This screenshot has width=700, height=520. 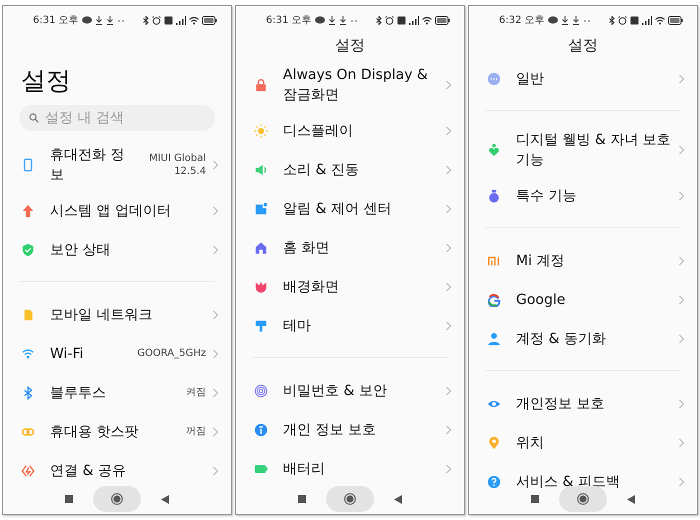 What do you see at coordinates (583, 78) in the screenshot?
I see `settings-item: 일반` at bounding box center [583, 78].